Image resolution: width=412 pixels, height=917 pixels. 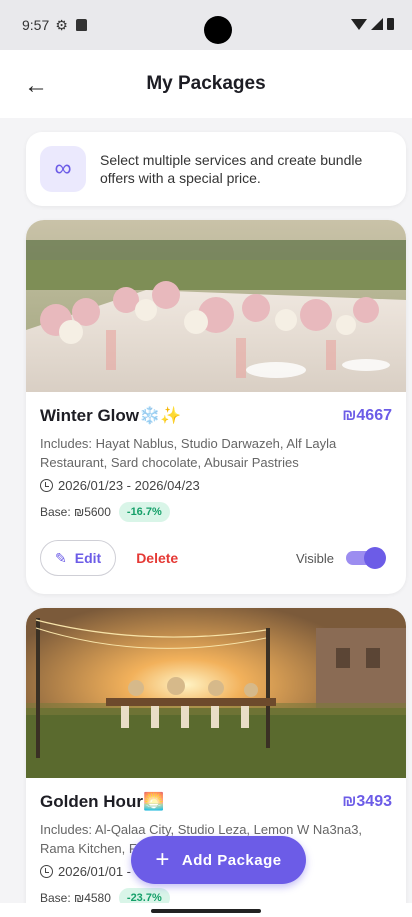 What do you see at coordinates (61, 557) in the screenshot?
I see `pencil-icon: ✎` at bounding box center [61, 557].